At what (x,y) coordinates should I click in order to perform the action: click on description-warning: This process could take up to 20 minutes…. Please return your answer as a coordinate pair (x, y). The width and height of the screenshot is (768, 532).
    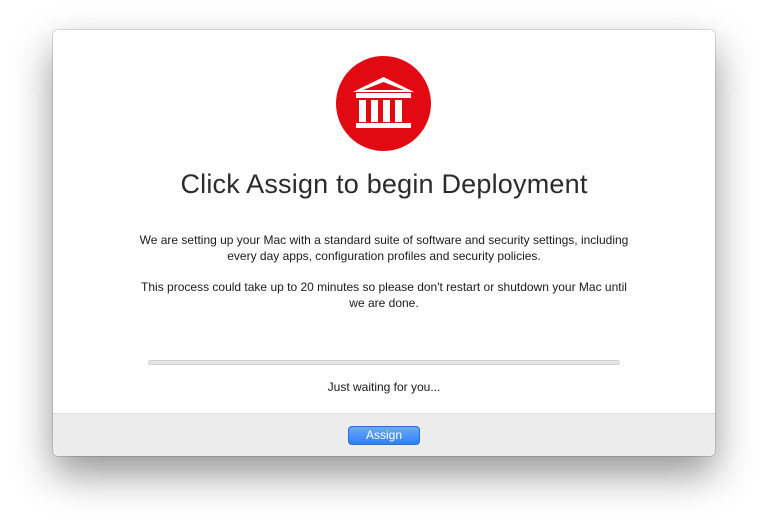
    Looking at the image, I should click on (384, 295).